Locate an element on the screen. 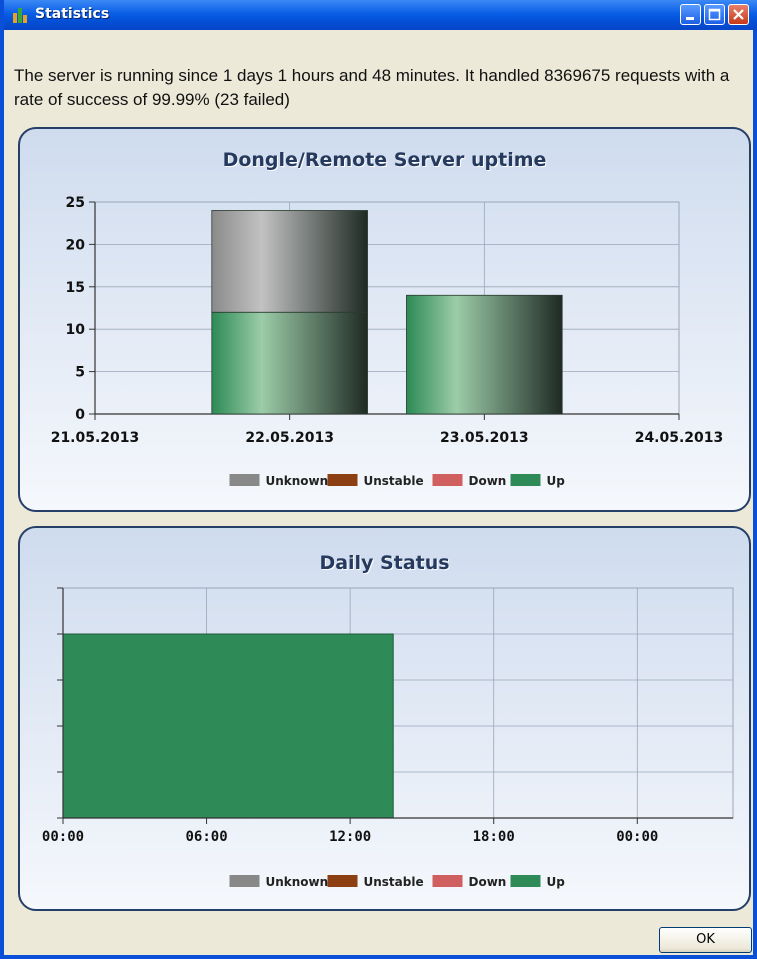  uptime-ytick-label: 0 is located at coordinates (80, 415).